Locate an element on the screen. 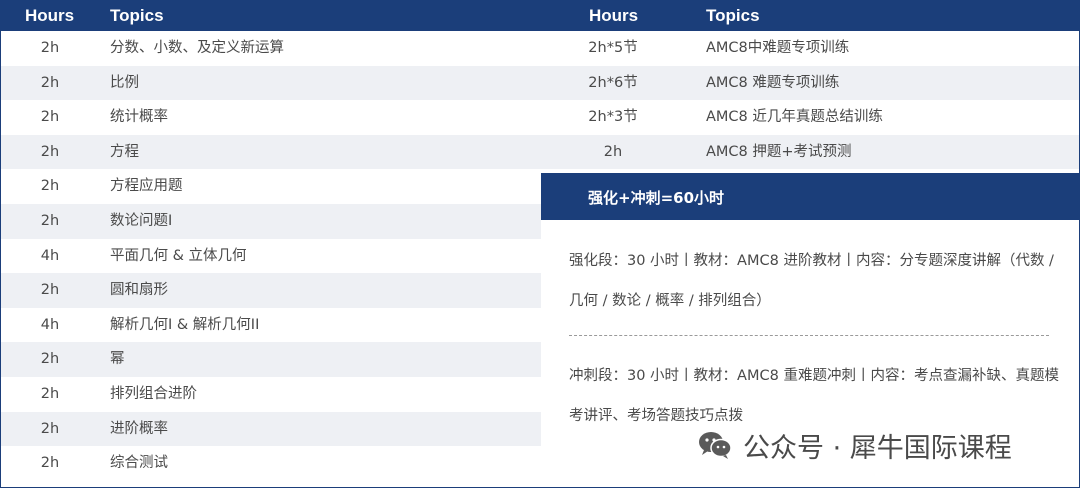 The width and height of the screenshot is (1080, 488). row-topic: 方程应用题 is located at coordinates (146, 186).